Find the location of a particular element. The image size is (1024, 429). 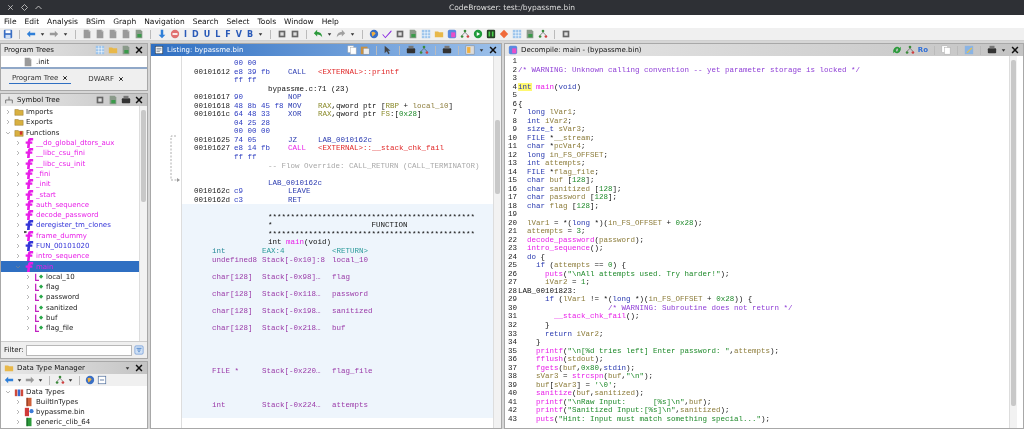

window-menu-icon is located at coordinates (38, 7).